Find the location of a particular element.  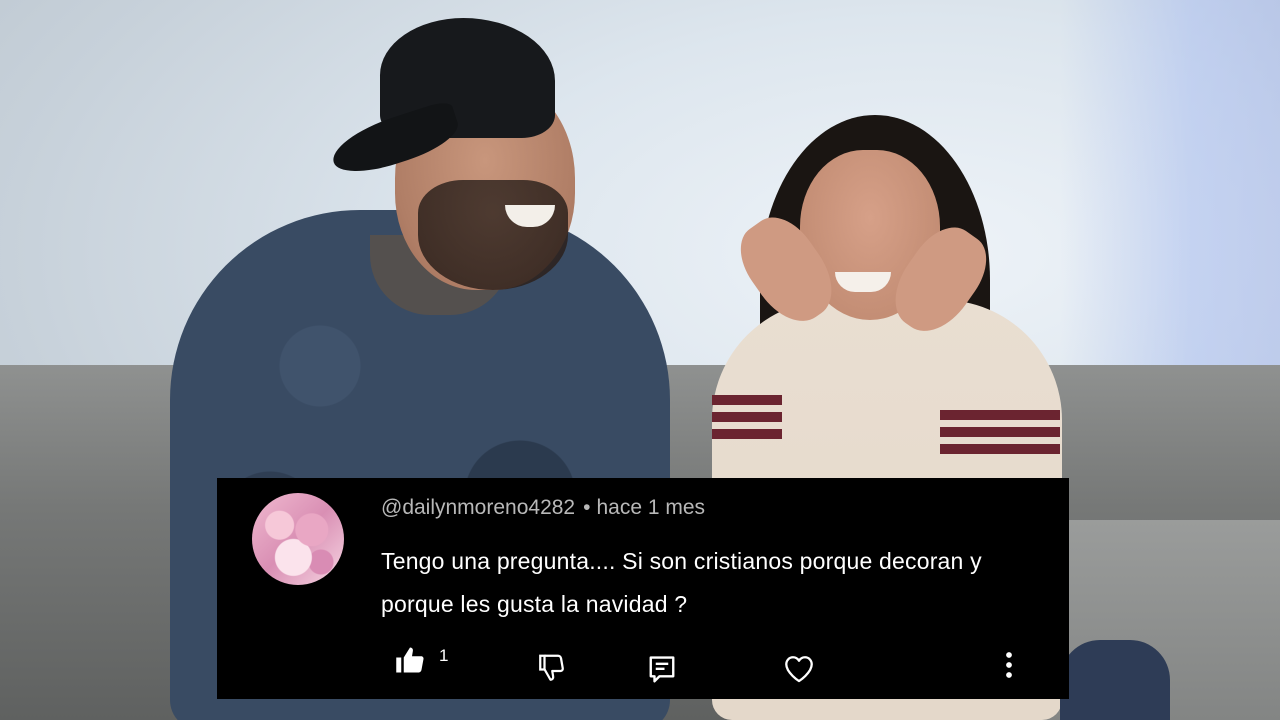

dislike-button is located at coordinates (552, 668).